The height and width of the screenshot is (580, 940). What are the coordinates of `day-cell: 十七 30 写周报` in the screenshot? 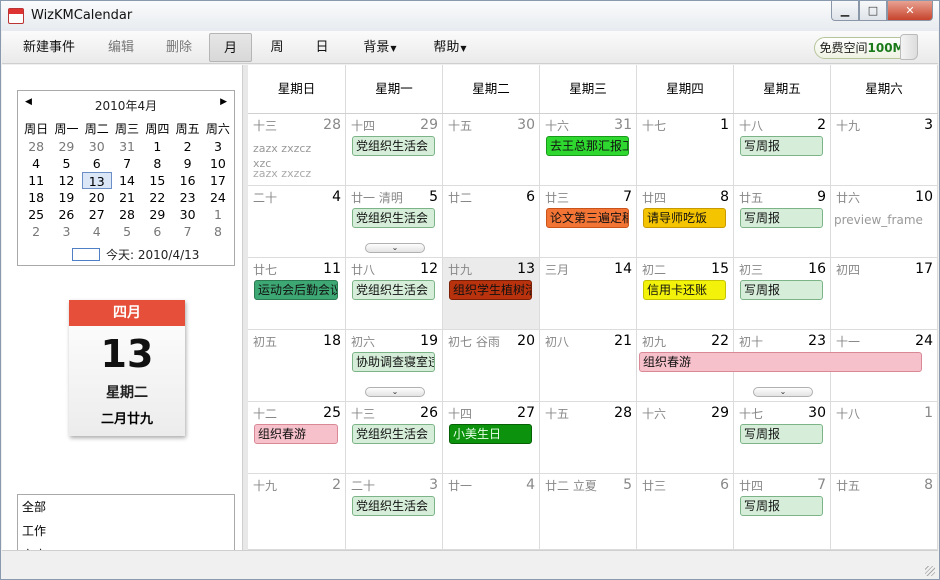 It's located at (782, 438).